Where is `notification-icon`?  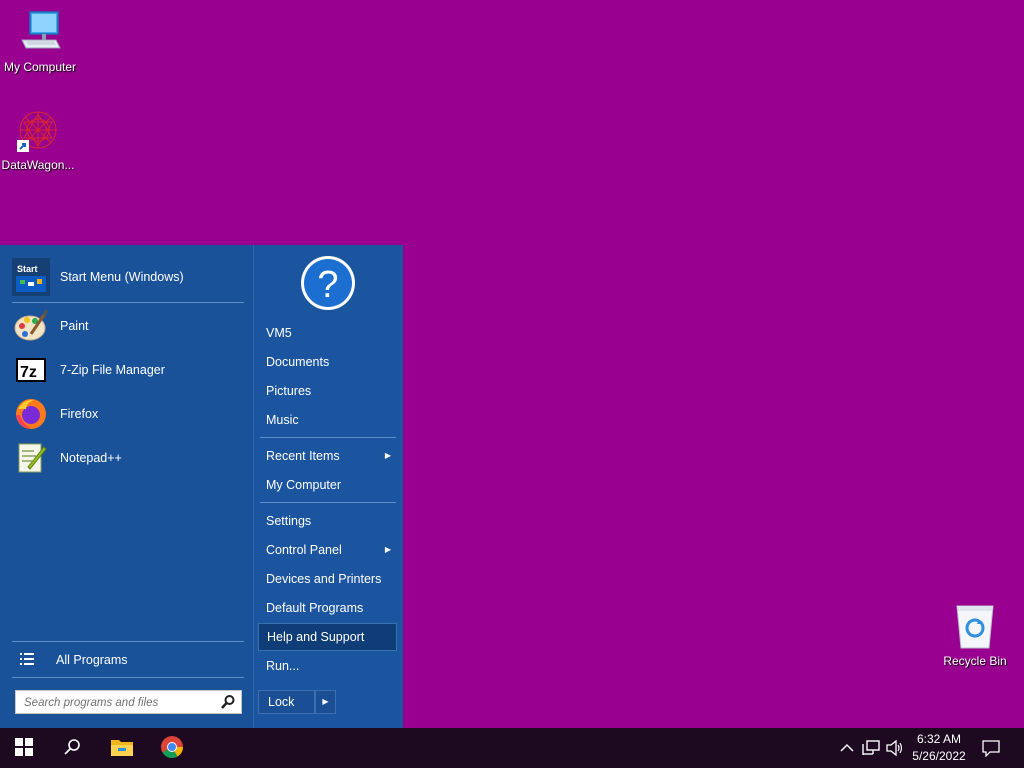
notification-icon is located at coordinates (991, 748).